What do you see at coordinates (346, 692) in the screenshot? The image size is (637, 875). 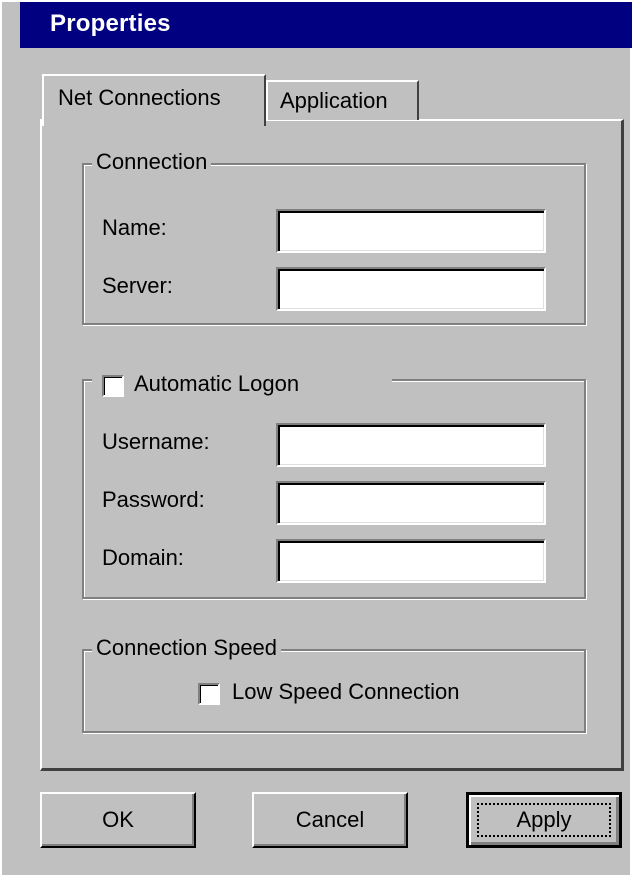 I see `low-speed-connection-label: Low Speed Connection` at bounding box center [346, 692].